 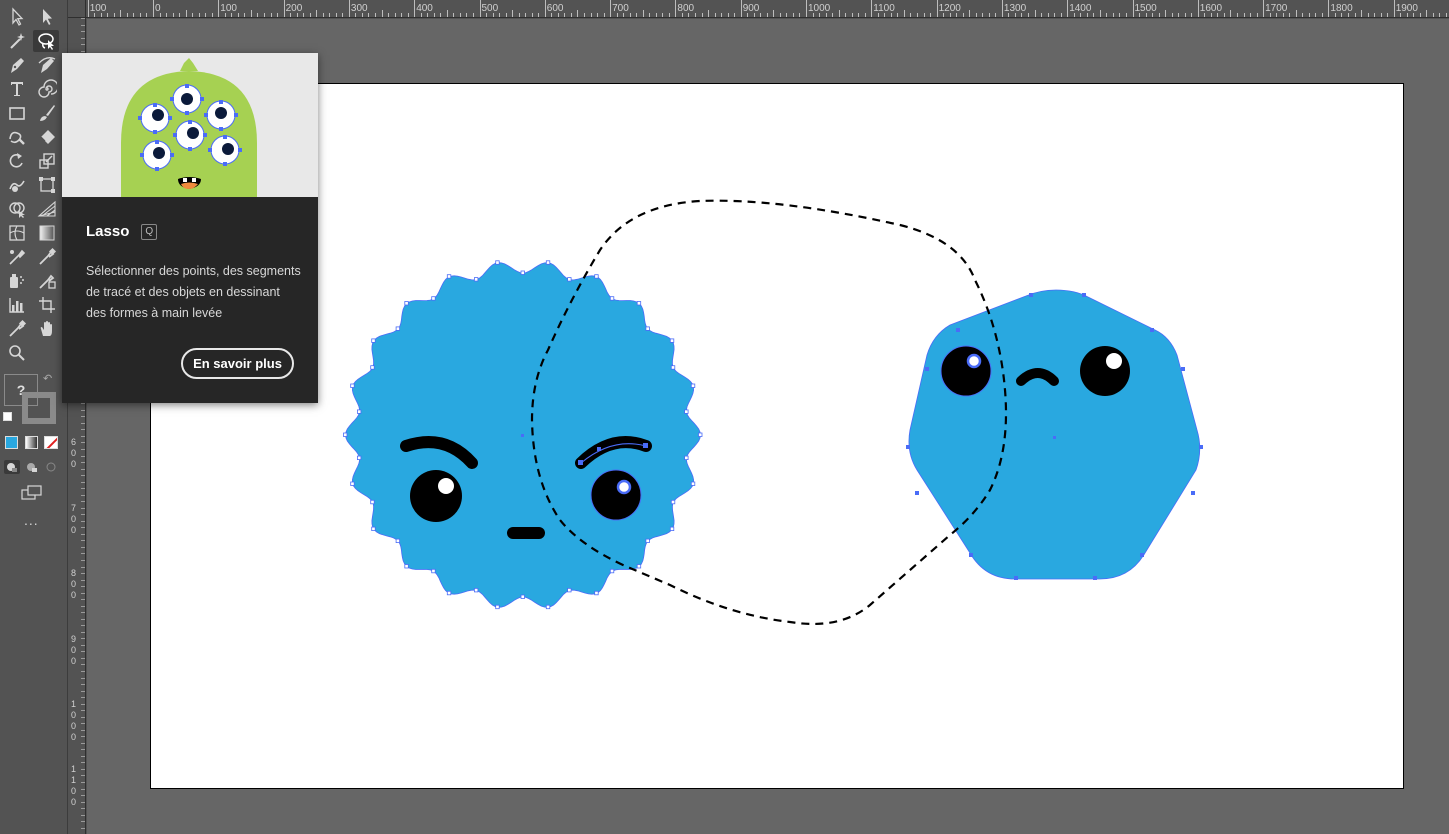 I want to click on learn-more-button: En savoir plus, so click(x=237, y=363).